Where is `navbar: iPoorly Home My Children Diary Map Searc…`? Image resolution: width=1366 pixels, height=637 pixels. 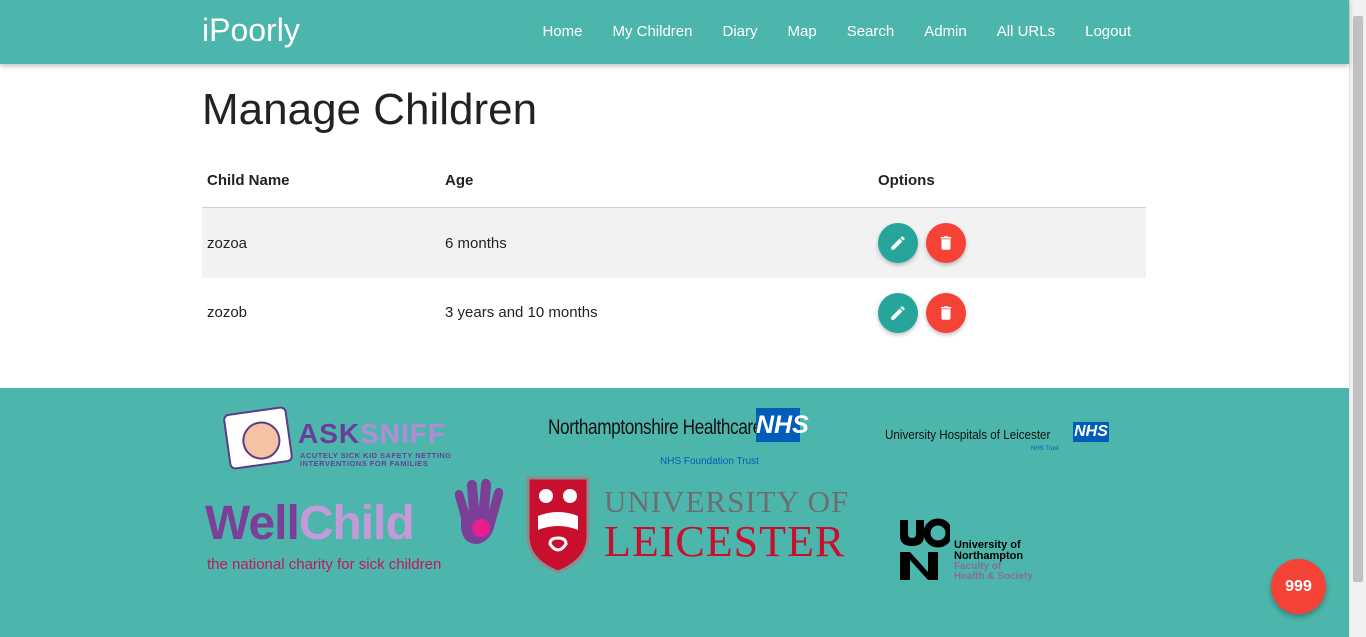 navbar: iPoorly Home My Children Diary Map Searc… is located at coordinates (674, 32).